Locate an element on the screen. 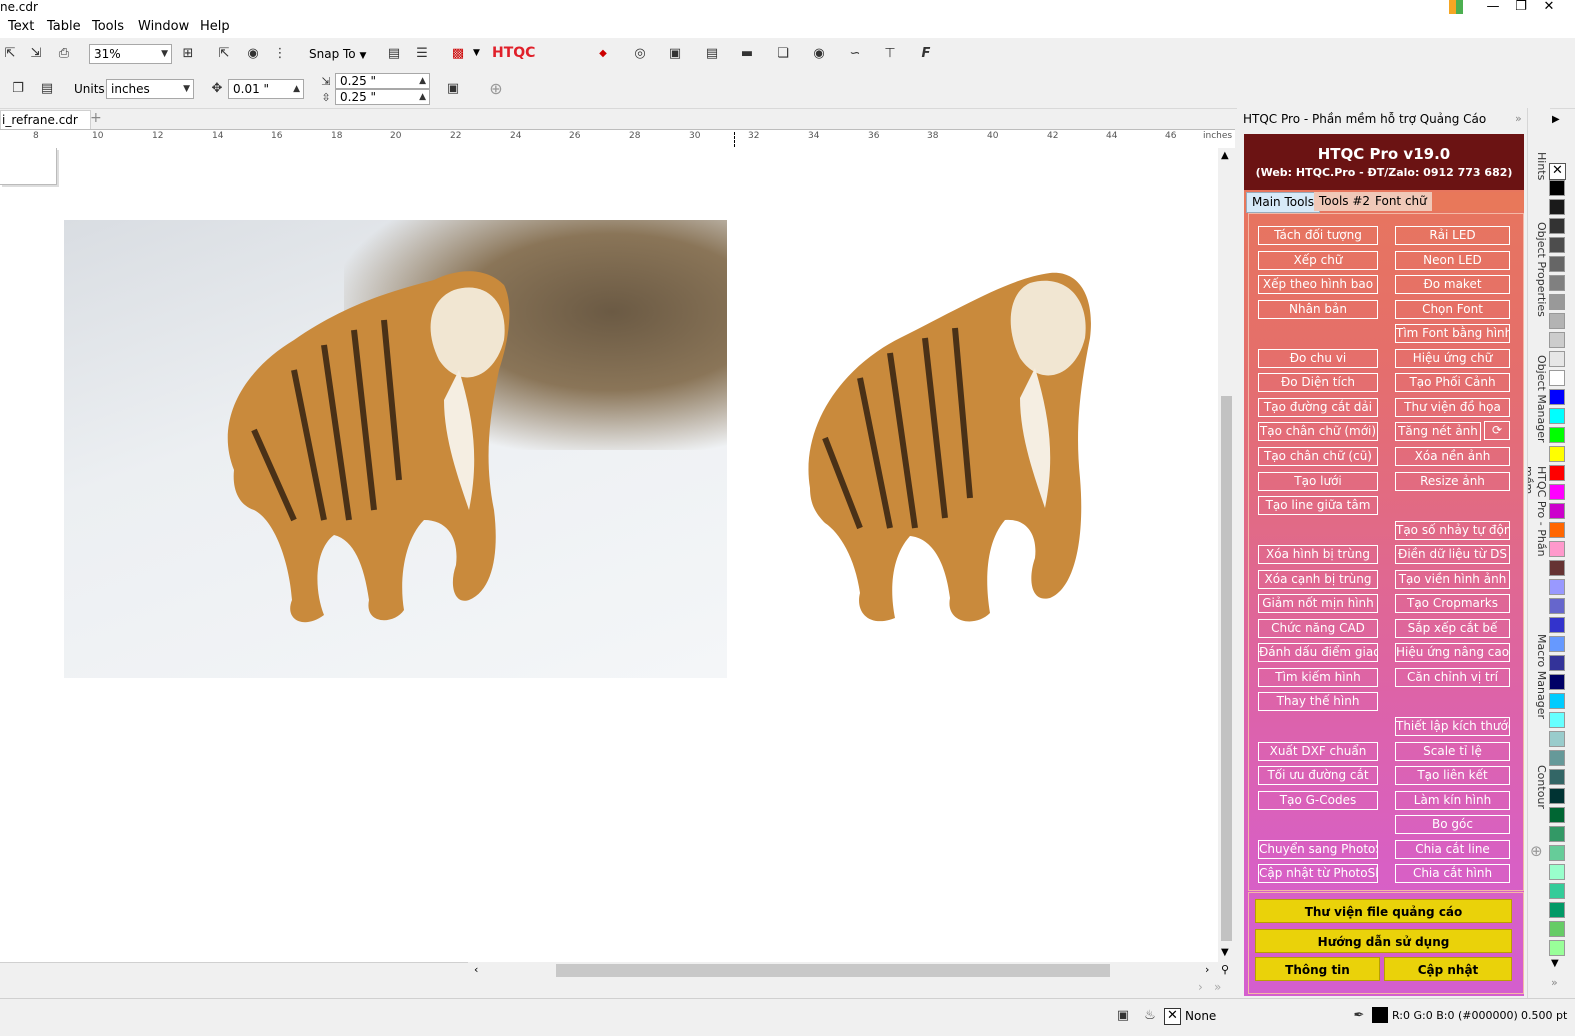 This screenshot has height=1036, width=1575. tab-main-tools: Main Tools is located at coordinates (1283, 202).